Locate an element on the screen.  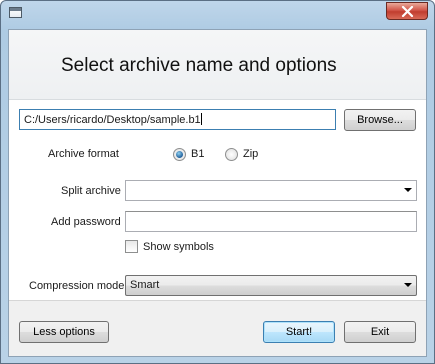
close-icon is located at coordinates (407, 11).